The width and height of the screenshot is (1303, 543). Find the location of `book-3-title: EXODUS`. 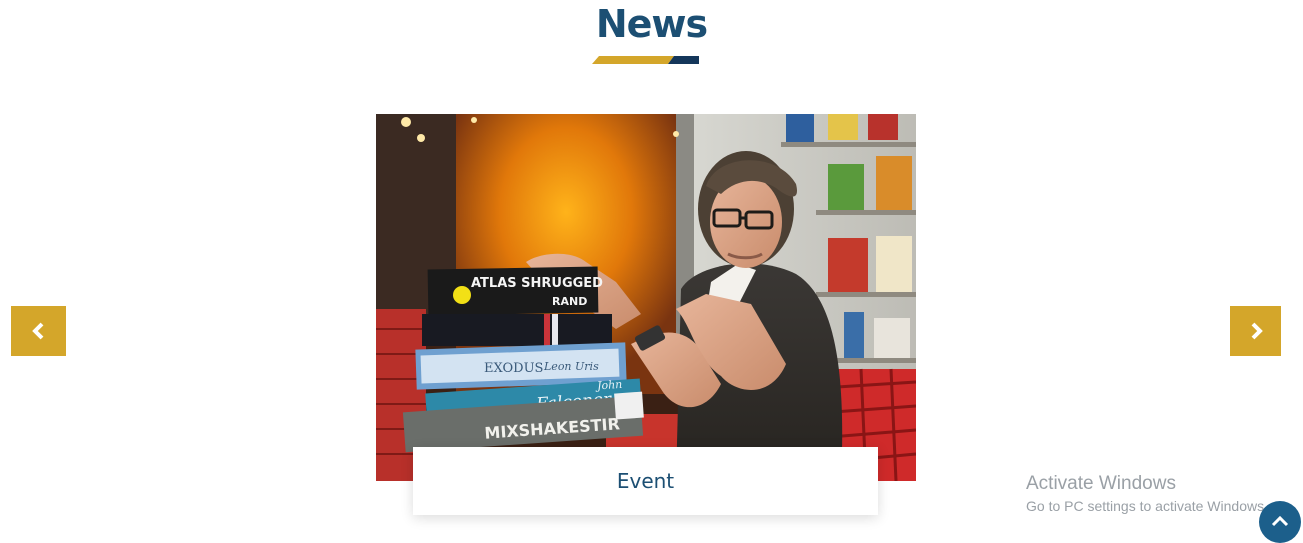

book-3-title: EXODUS is located at coordinates (513, 368).